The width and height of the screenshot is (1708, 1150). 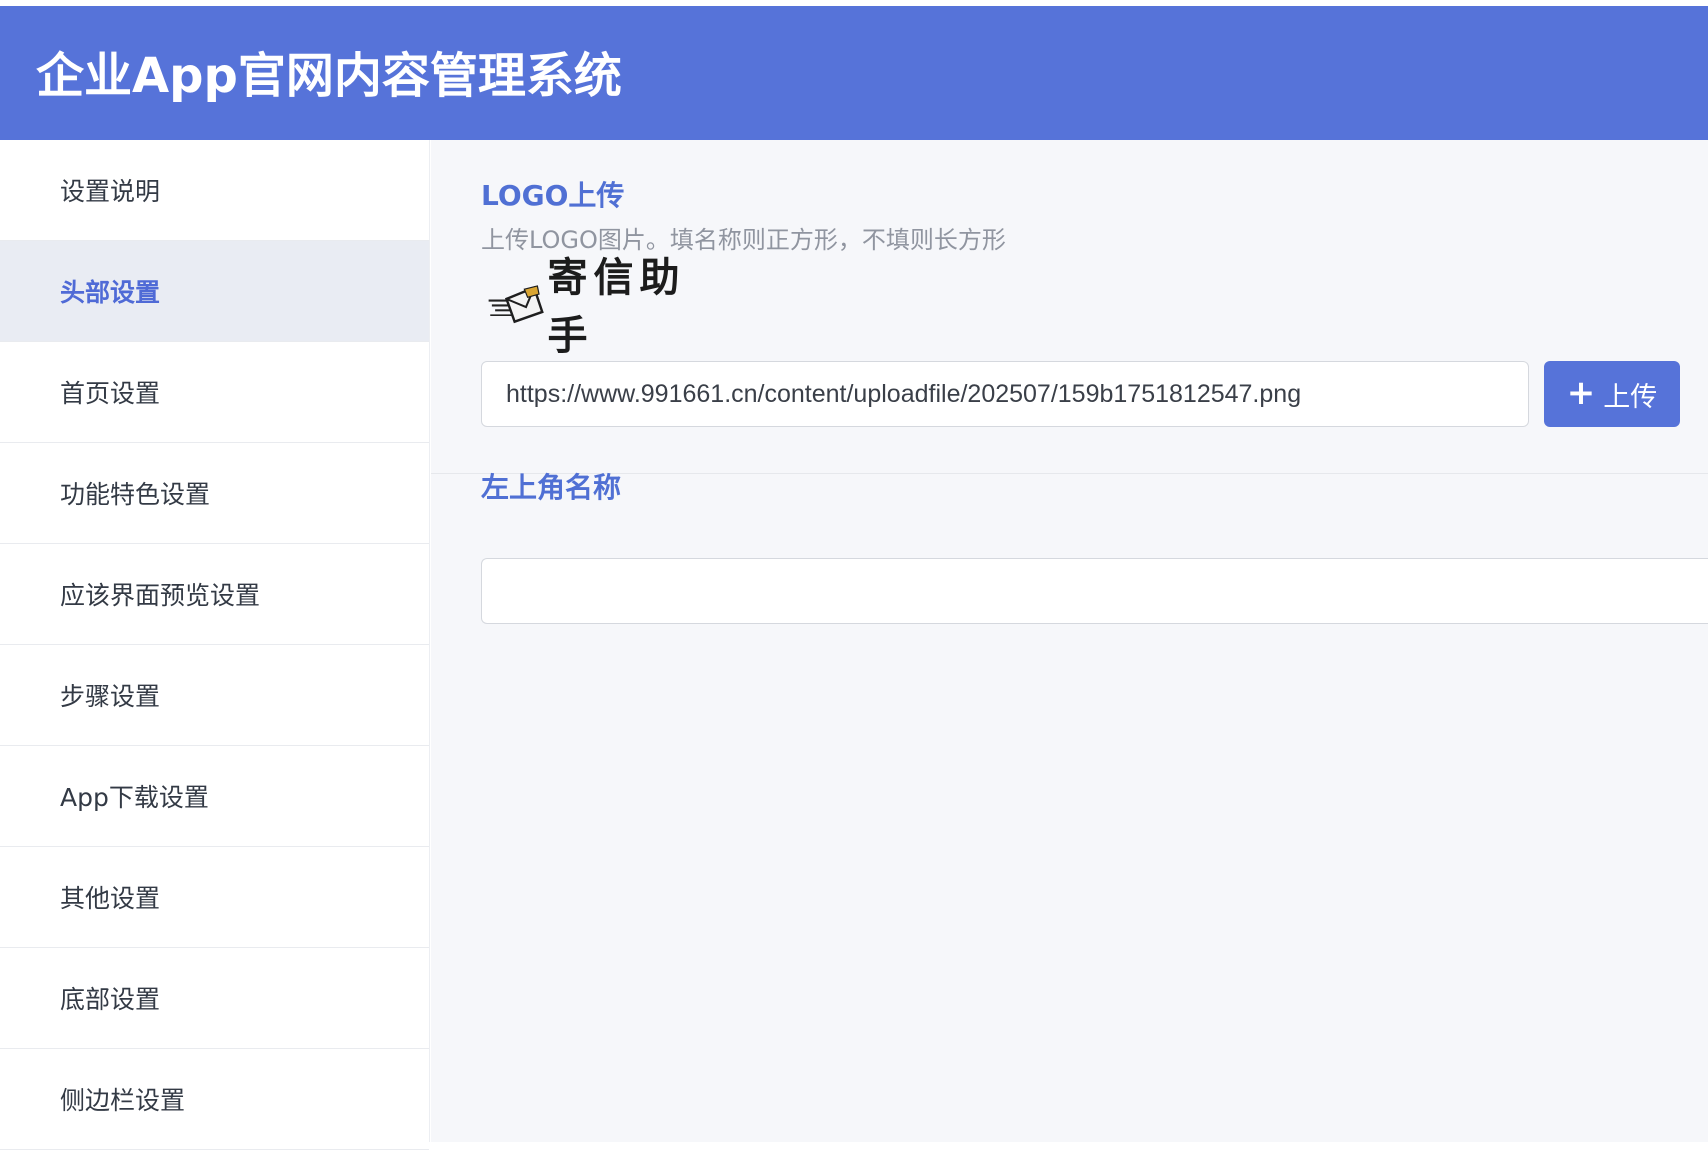 I want to click on sidebar-item-steps-settings: 步骤设置, so click(x=214, y=695).